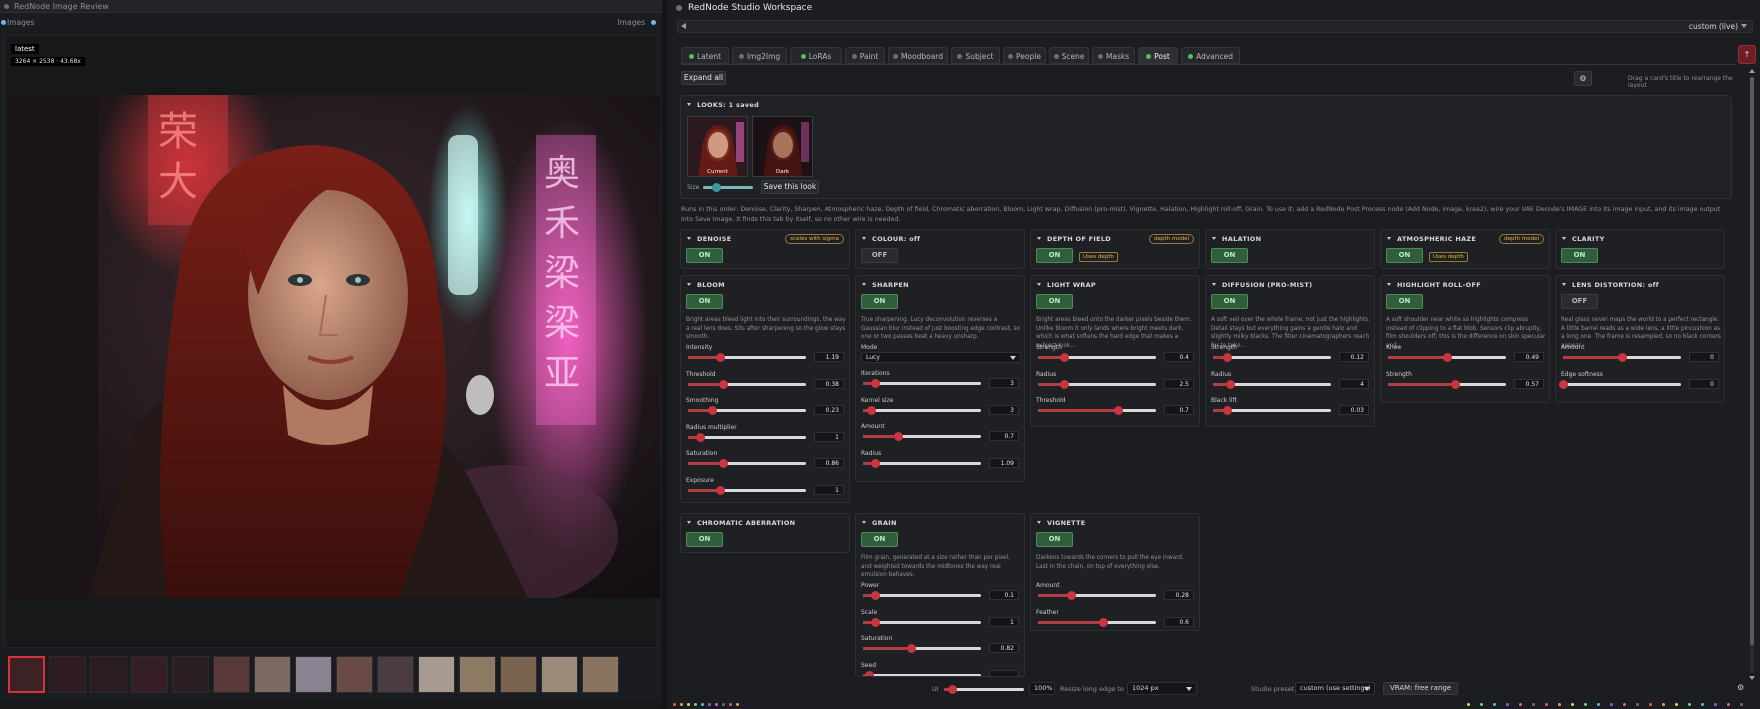 The image size is (1760, 709). I want to click on tab-img2img: Img2Img, so click(759, 55).